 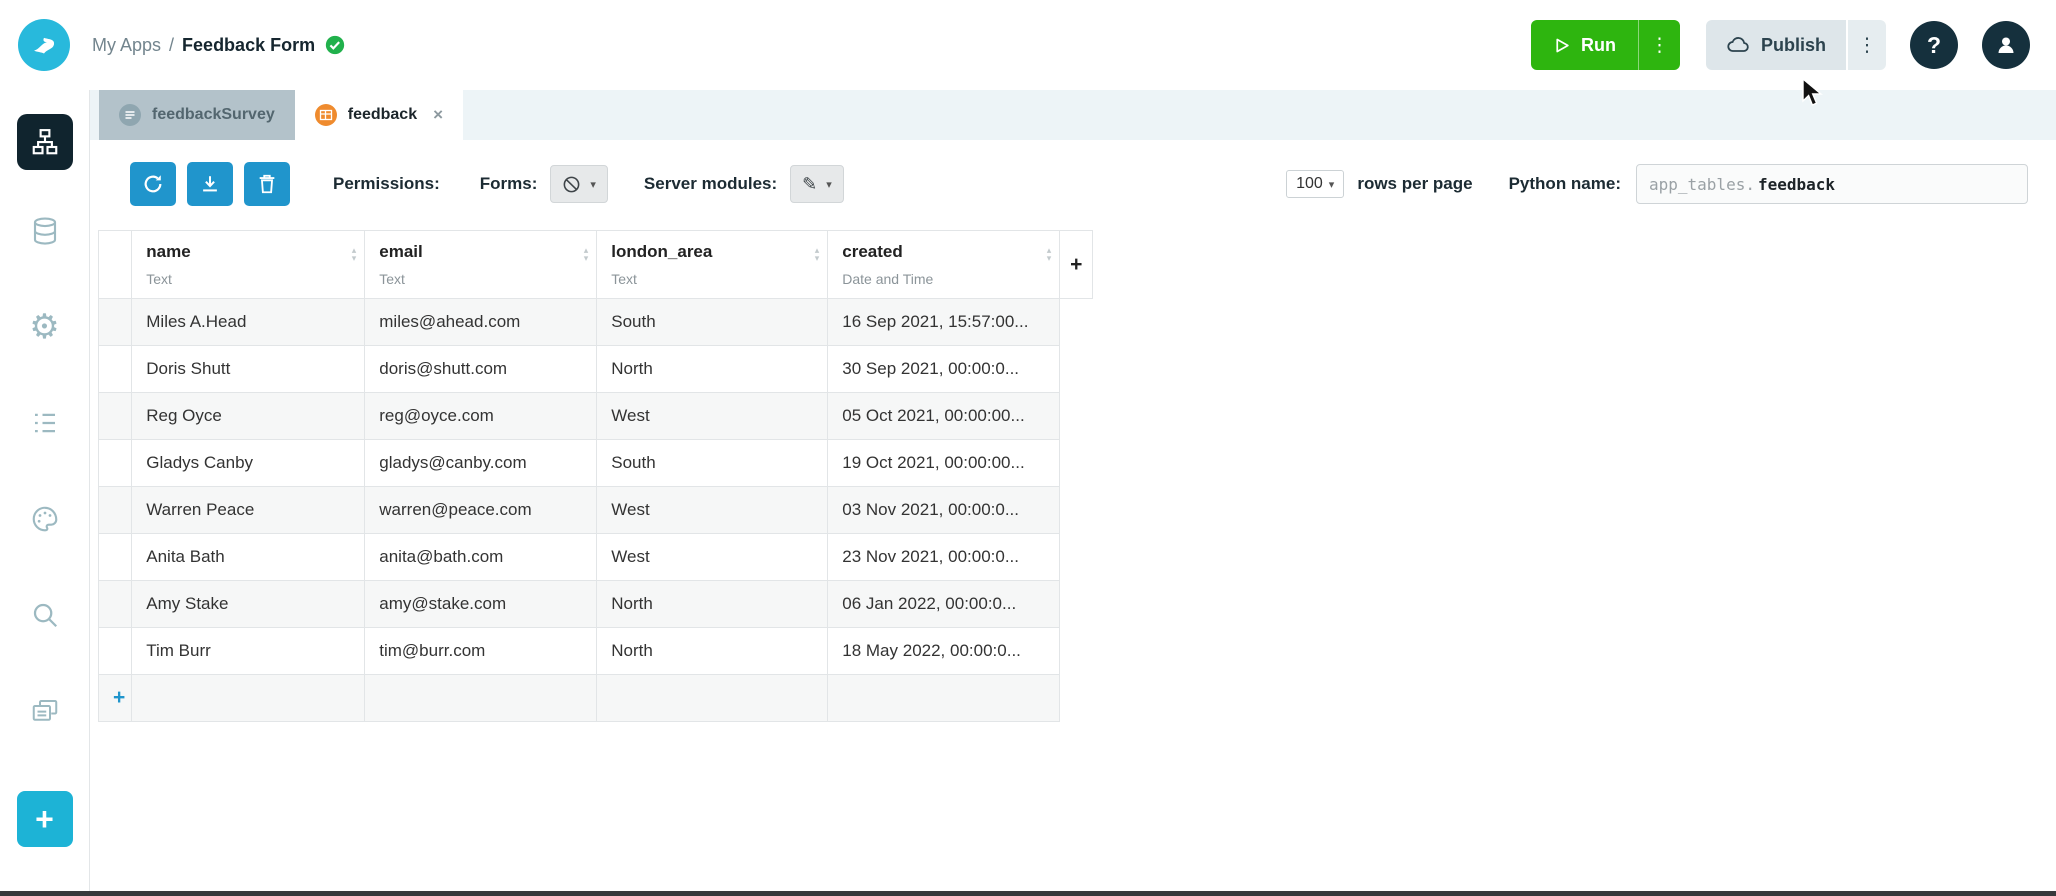 What do you see at coordinates (248, 369) in the screenshot?
I see `cell-name: Doris Shutt` at bounding box center [248, 369].